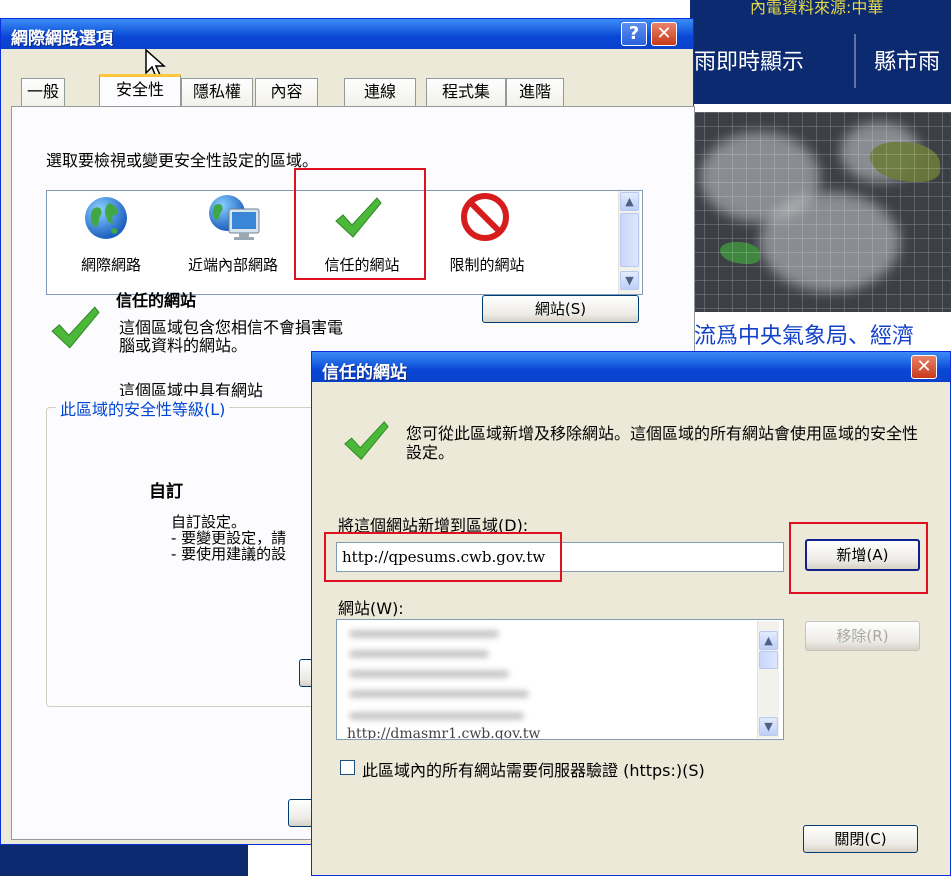  I want to click on https-checkbox, so click(347, 767).